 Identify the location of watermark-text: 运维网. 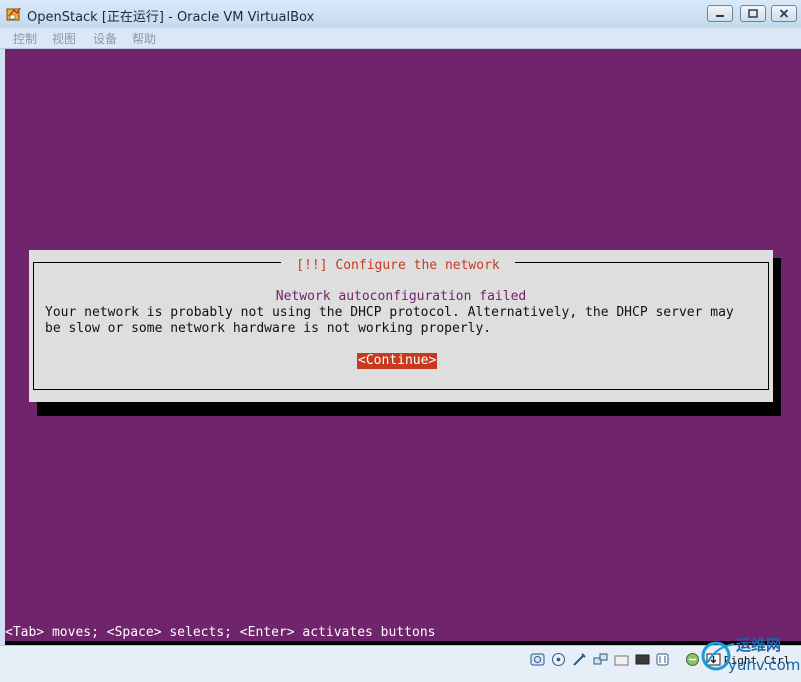
(759, 645).